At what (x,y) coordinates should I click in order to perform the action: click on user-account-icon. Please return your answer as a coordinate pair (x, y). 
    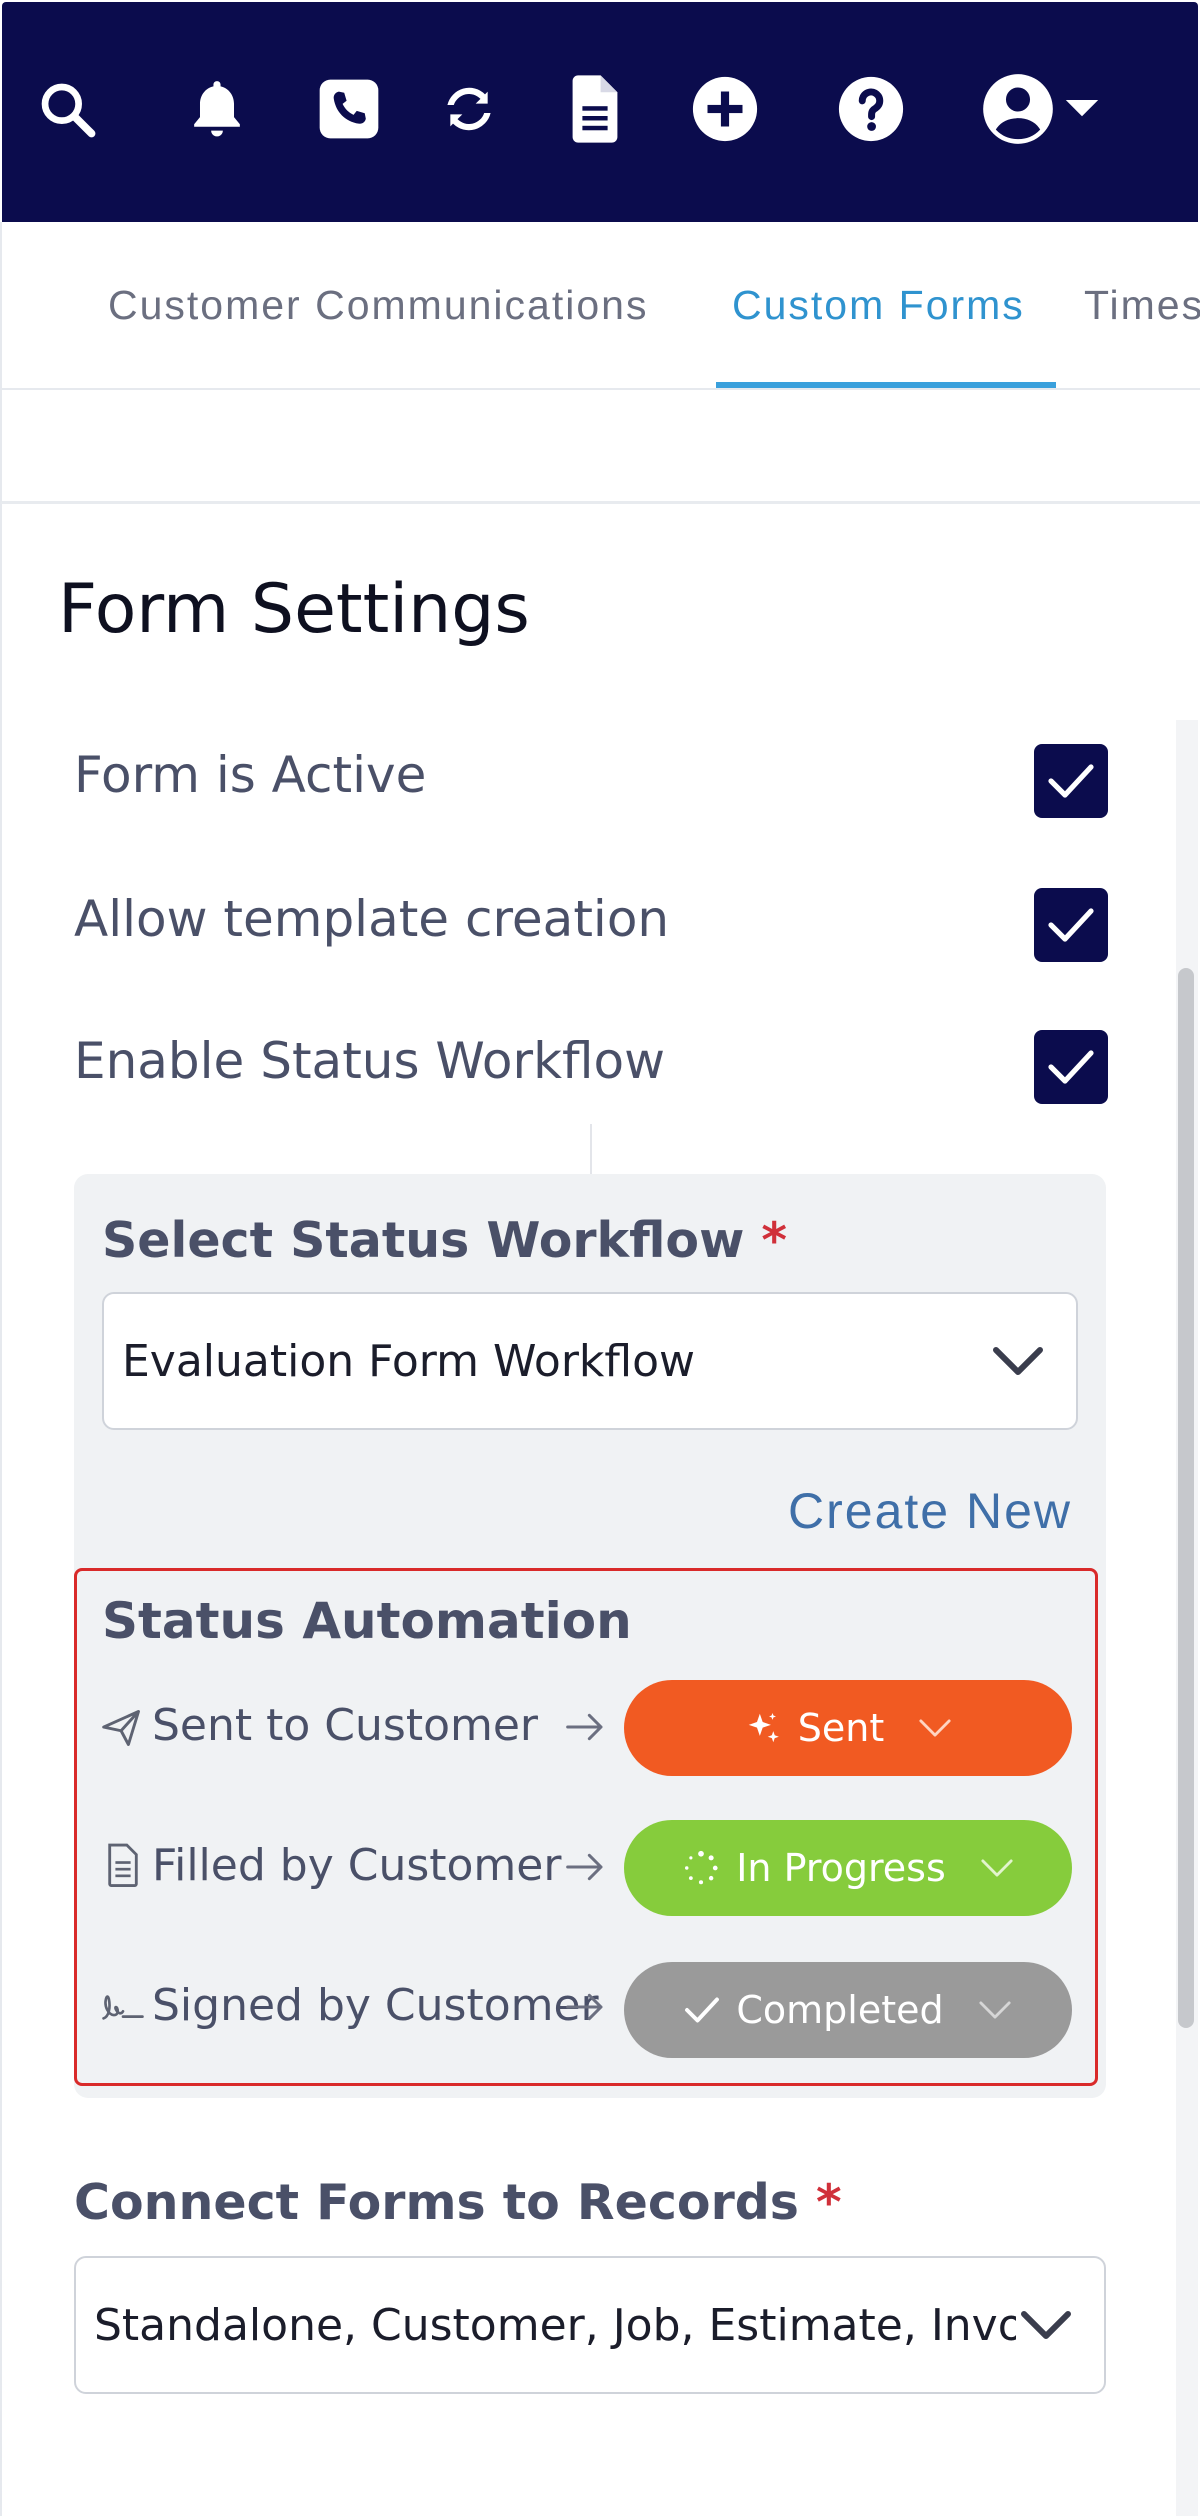
    Looking at the image, I should click on (1045, 109).